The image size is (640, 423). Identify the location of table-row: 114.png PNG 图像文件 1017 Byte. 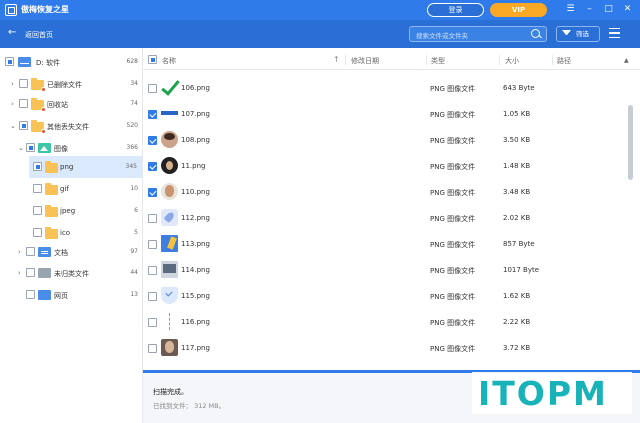
(383, 270).